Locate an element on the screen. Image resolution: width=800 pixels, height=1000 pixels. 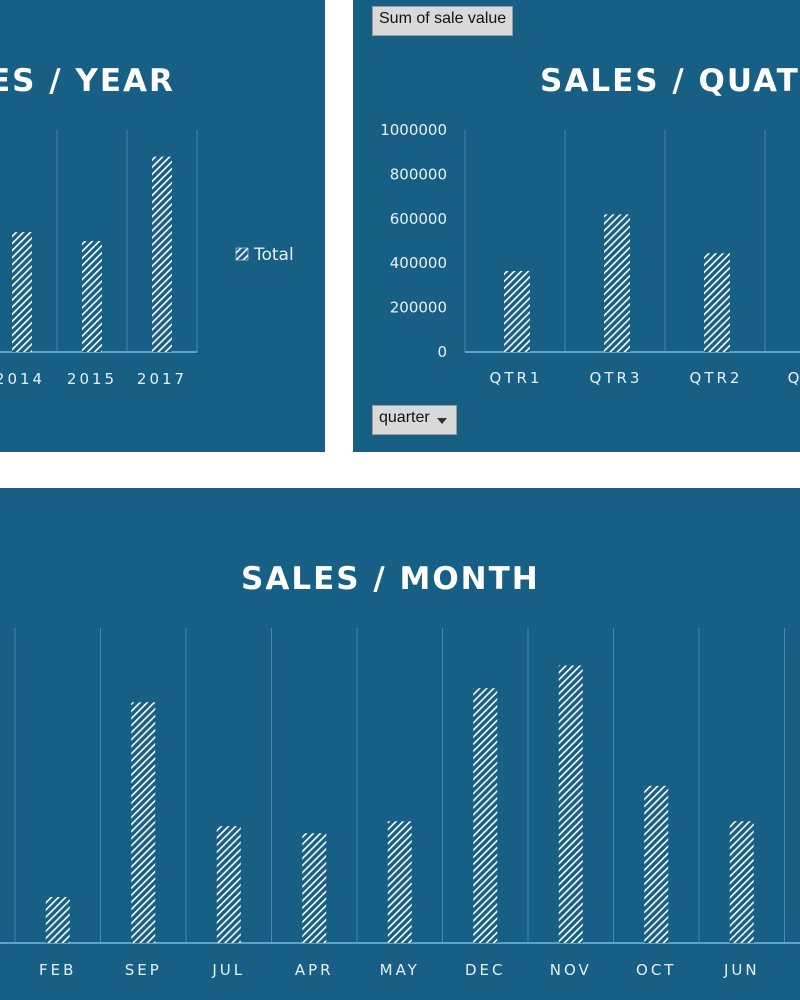
y-tick-label: 600000 is located at coordinates (418, 219).